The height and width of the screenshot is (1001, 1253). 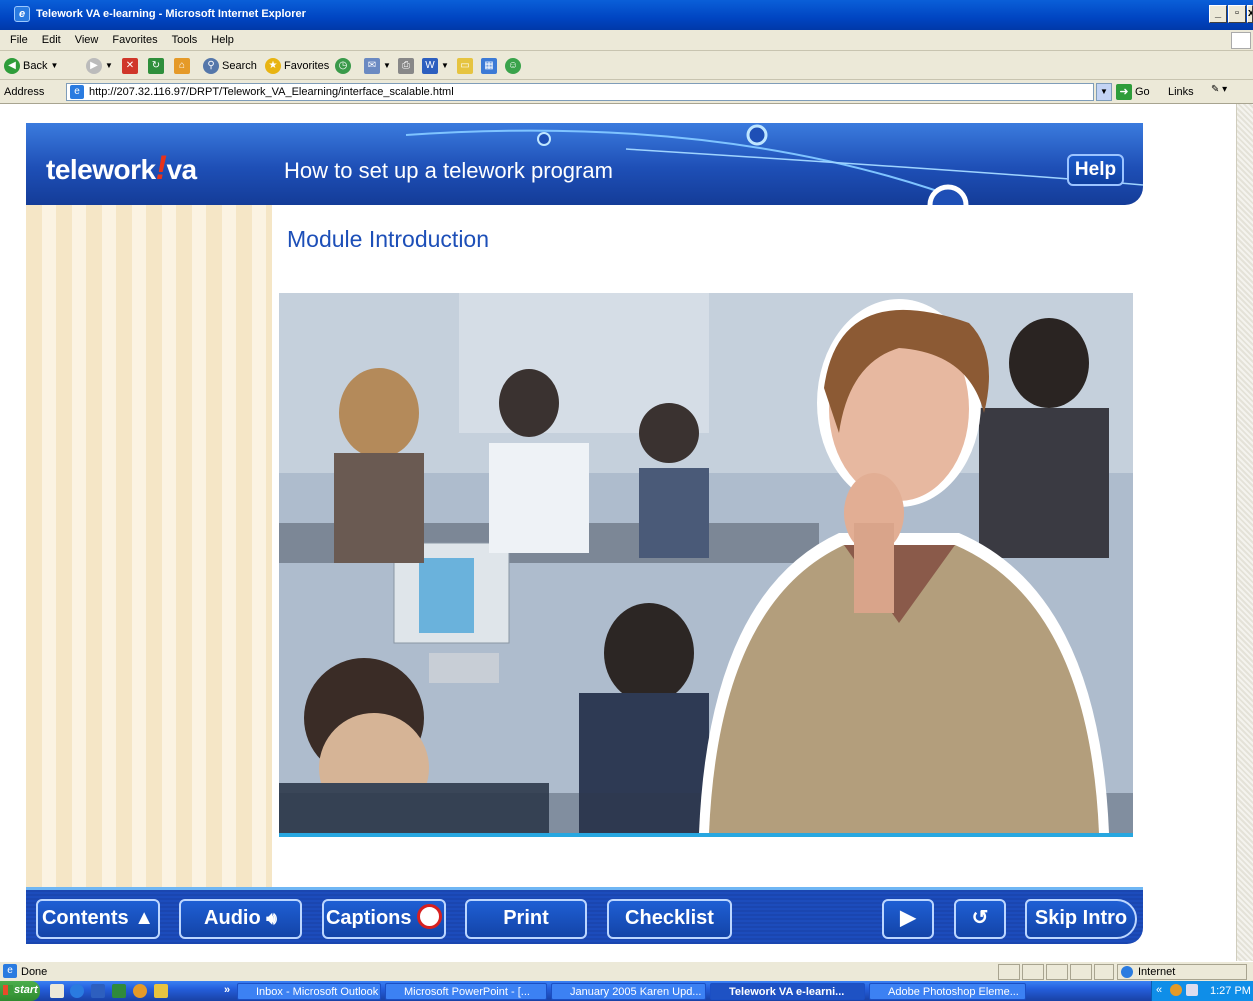 I want to click on messenger-button: ☺, so click(x=513, y=66).